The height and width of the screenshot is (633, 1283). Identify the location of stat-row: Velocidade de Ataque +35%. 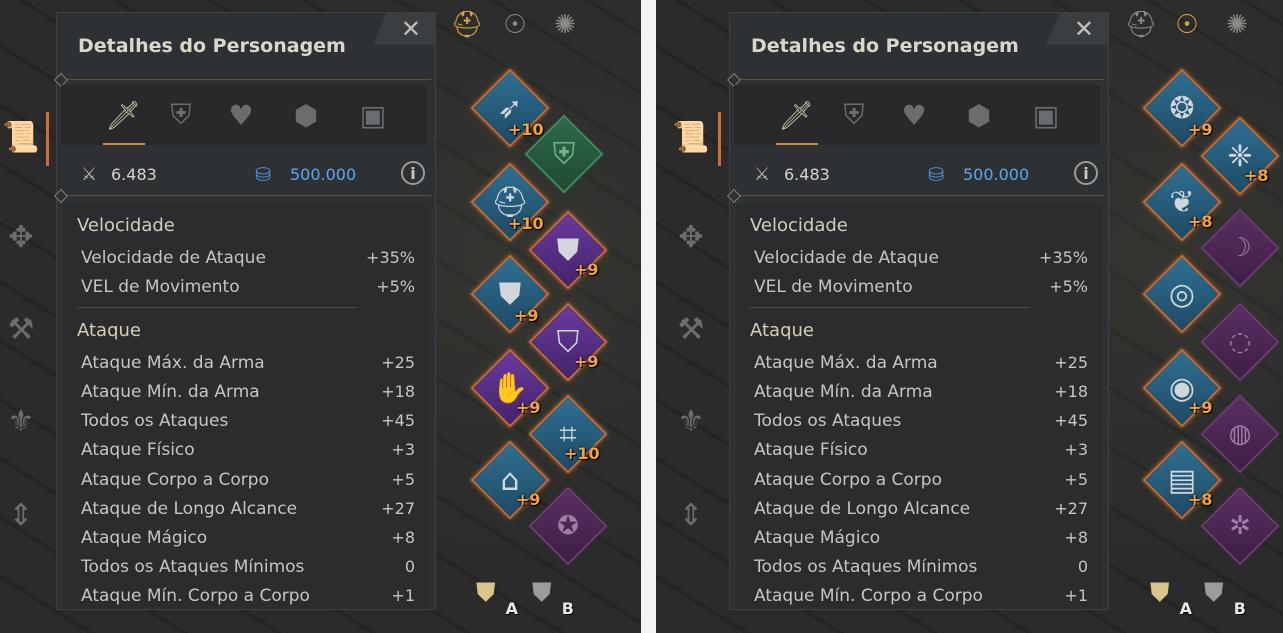
(248, 258).